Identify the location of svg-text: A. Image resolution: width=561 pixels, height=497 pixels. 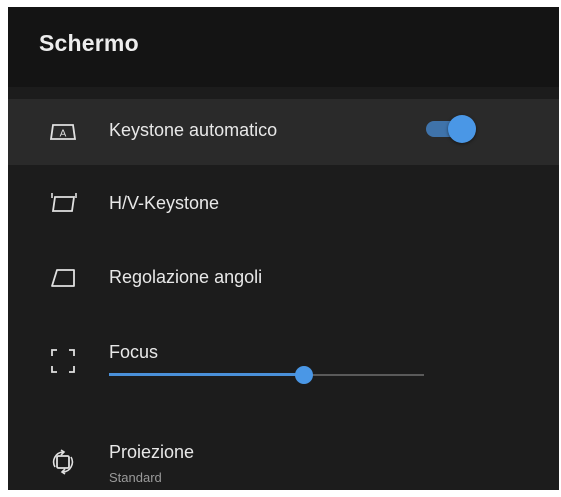
(63, 134).